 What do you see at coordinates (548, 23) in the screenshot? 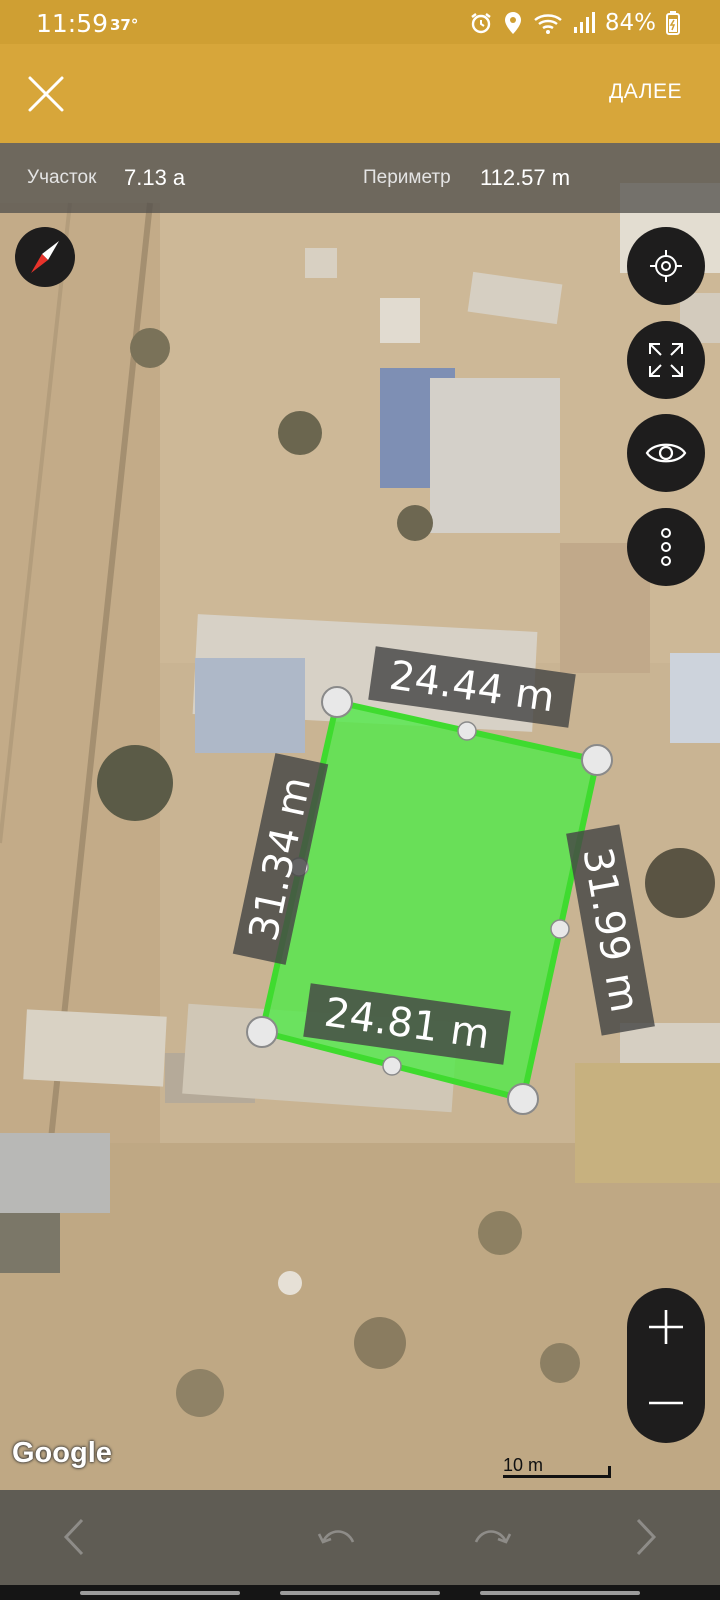
I see `wifi-icon` at bounding box center [548, 23].